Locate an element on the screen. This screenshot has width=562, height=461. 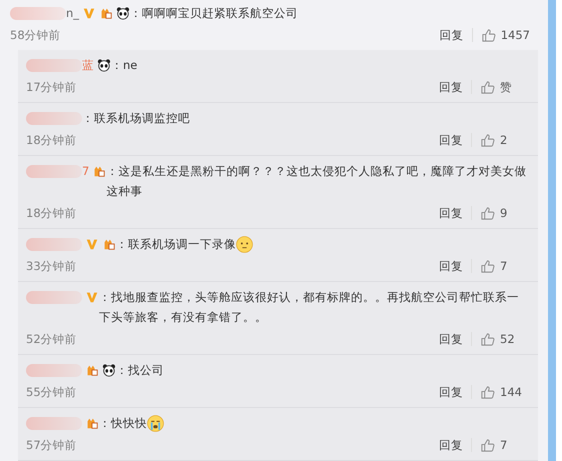
comment-text: ：啊啊啊宝贝赶紧联系航空公司 is located at coordinates (215, 13).